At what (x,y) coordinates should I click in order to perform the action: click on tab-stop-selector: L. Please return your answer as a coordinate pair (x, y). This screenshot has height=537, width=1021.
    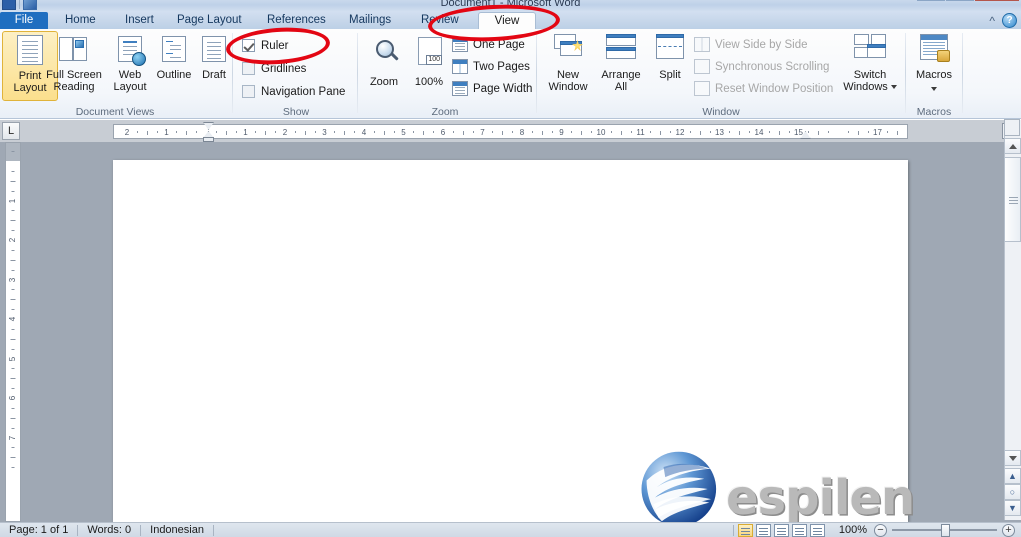
    Looking at the image, I should click on (11, 131).